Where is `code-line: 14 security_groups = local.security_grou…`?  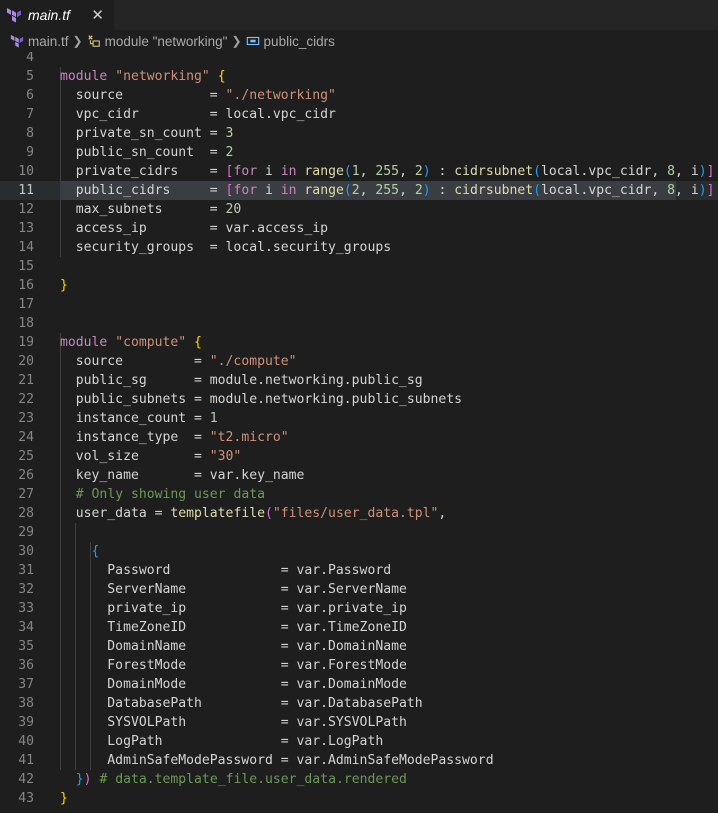 code-line: 14 security_groups = local.security_grou… is located at coordinates (359, 247).